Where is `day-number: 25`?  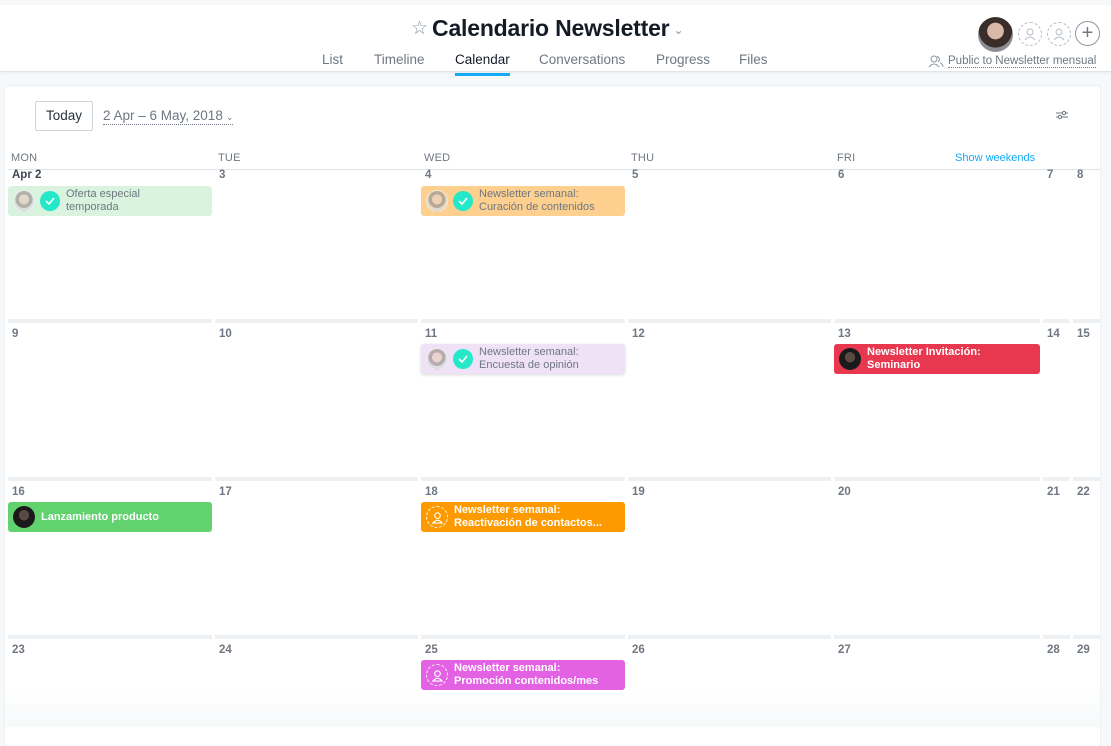
day-number: 25 is located at coordinates (431, 650).